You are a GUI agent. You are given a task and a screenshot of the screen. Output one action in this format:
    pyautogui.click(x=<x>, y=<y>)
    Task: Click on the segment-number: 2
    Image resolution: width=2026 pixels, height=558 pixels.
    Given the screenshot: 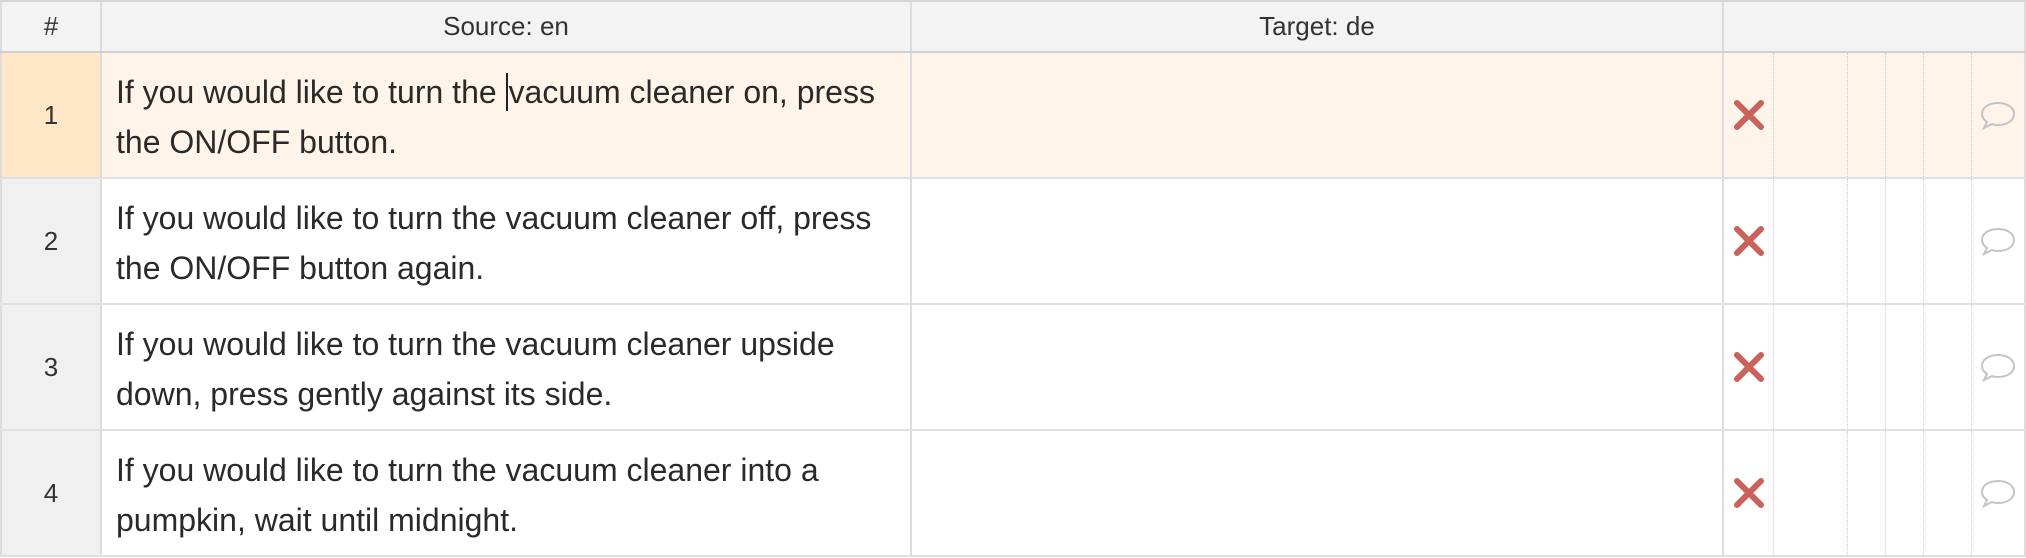 What is the action you would take?
    pyautogui.click(x=51, y=241)
    